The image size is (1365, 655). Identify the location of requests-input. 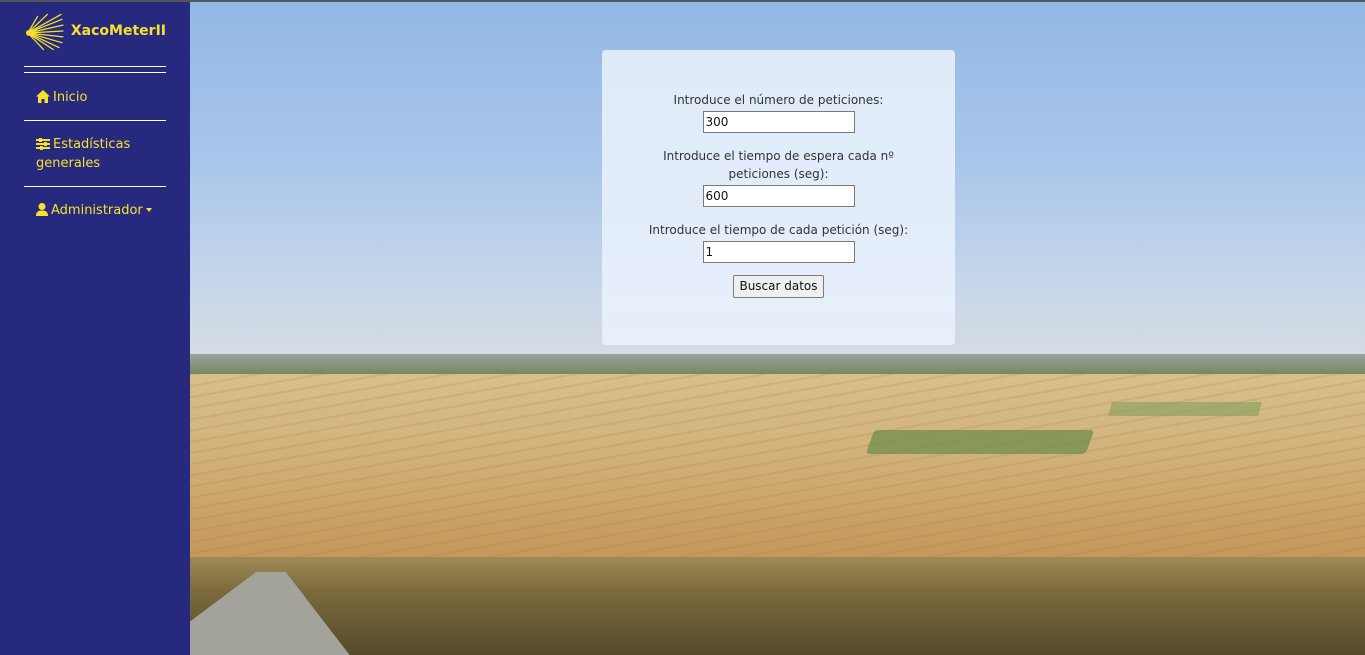
(778, 122).